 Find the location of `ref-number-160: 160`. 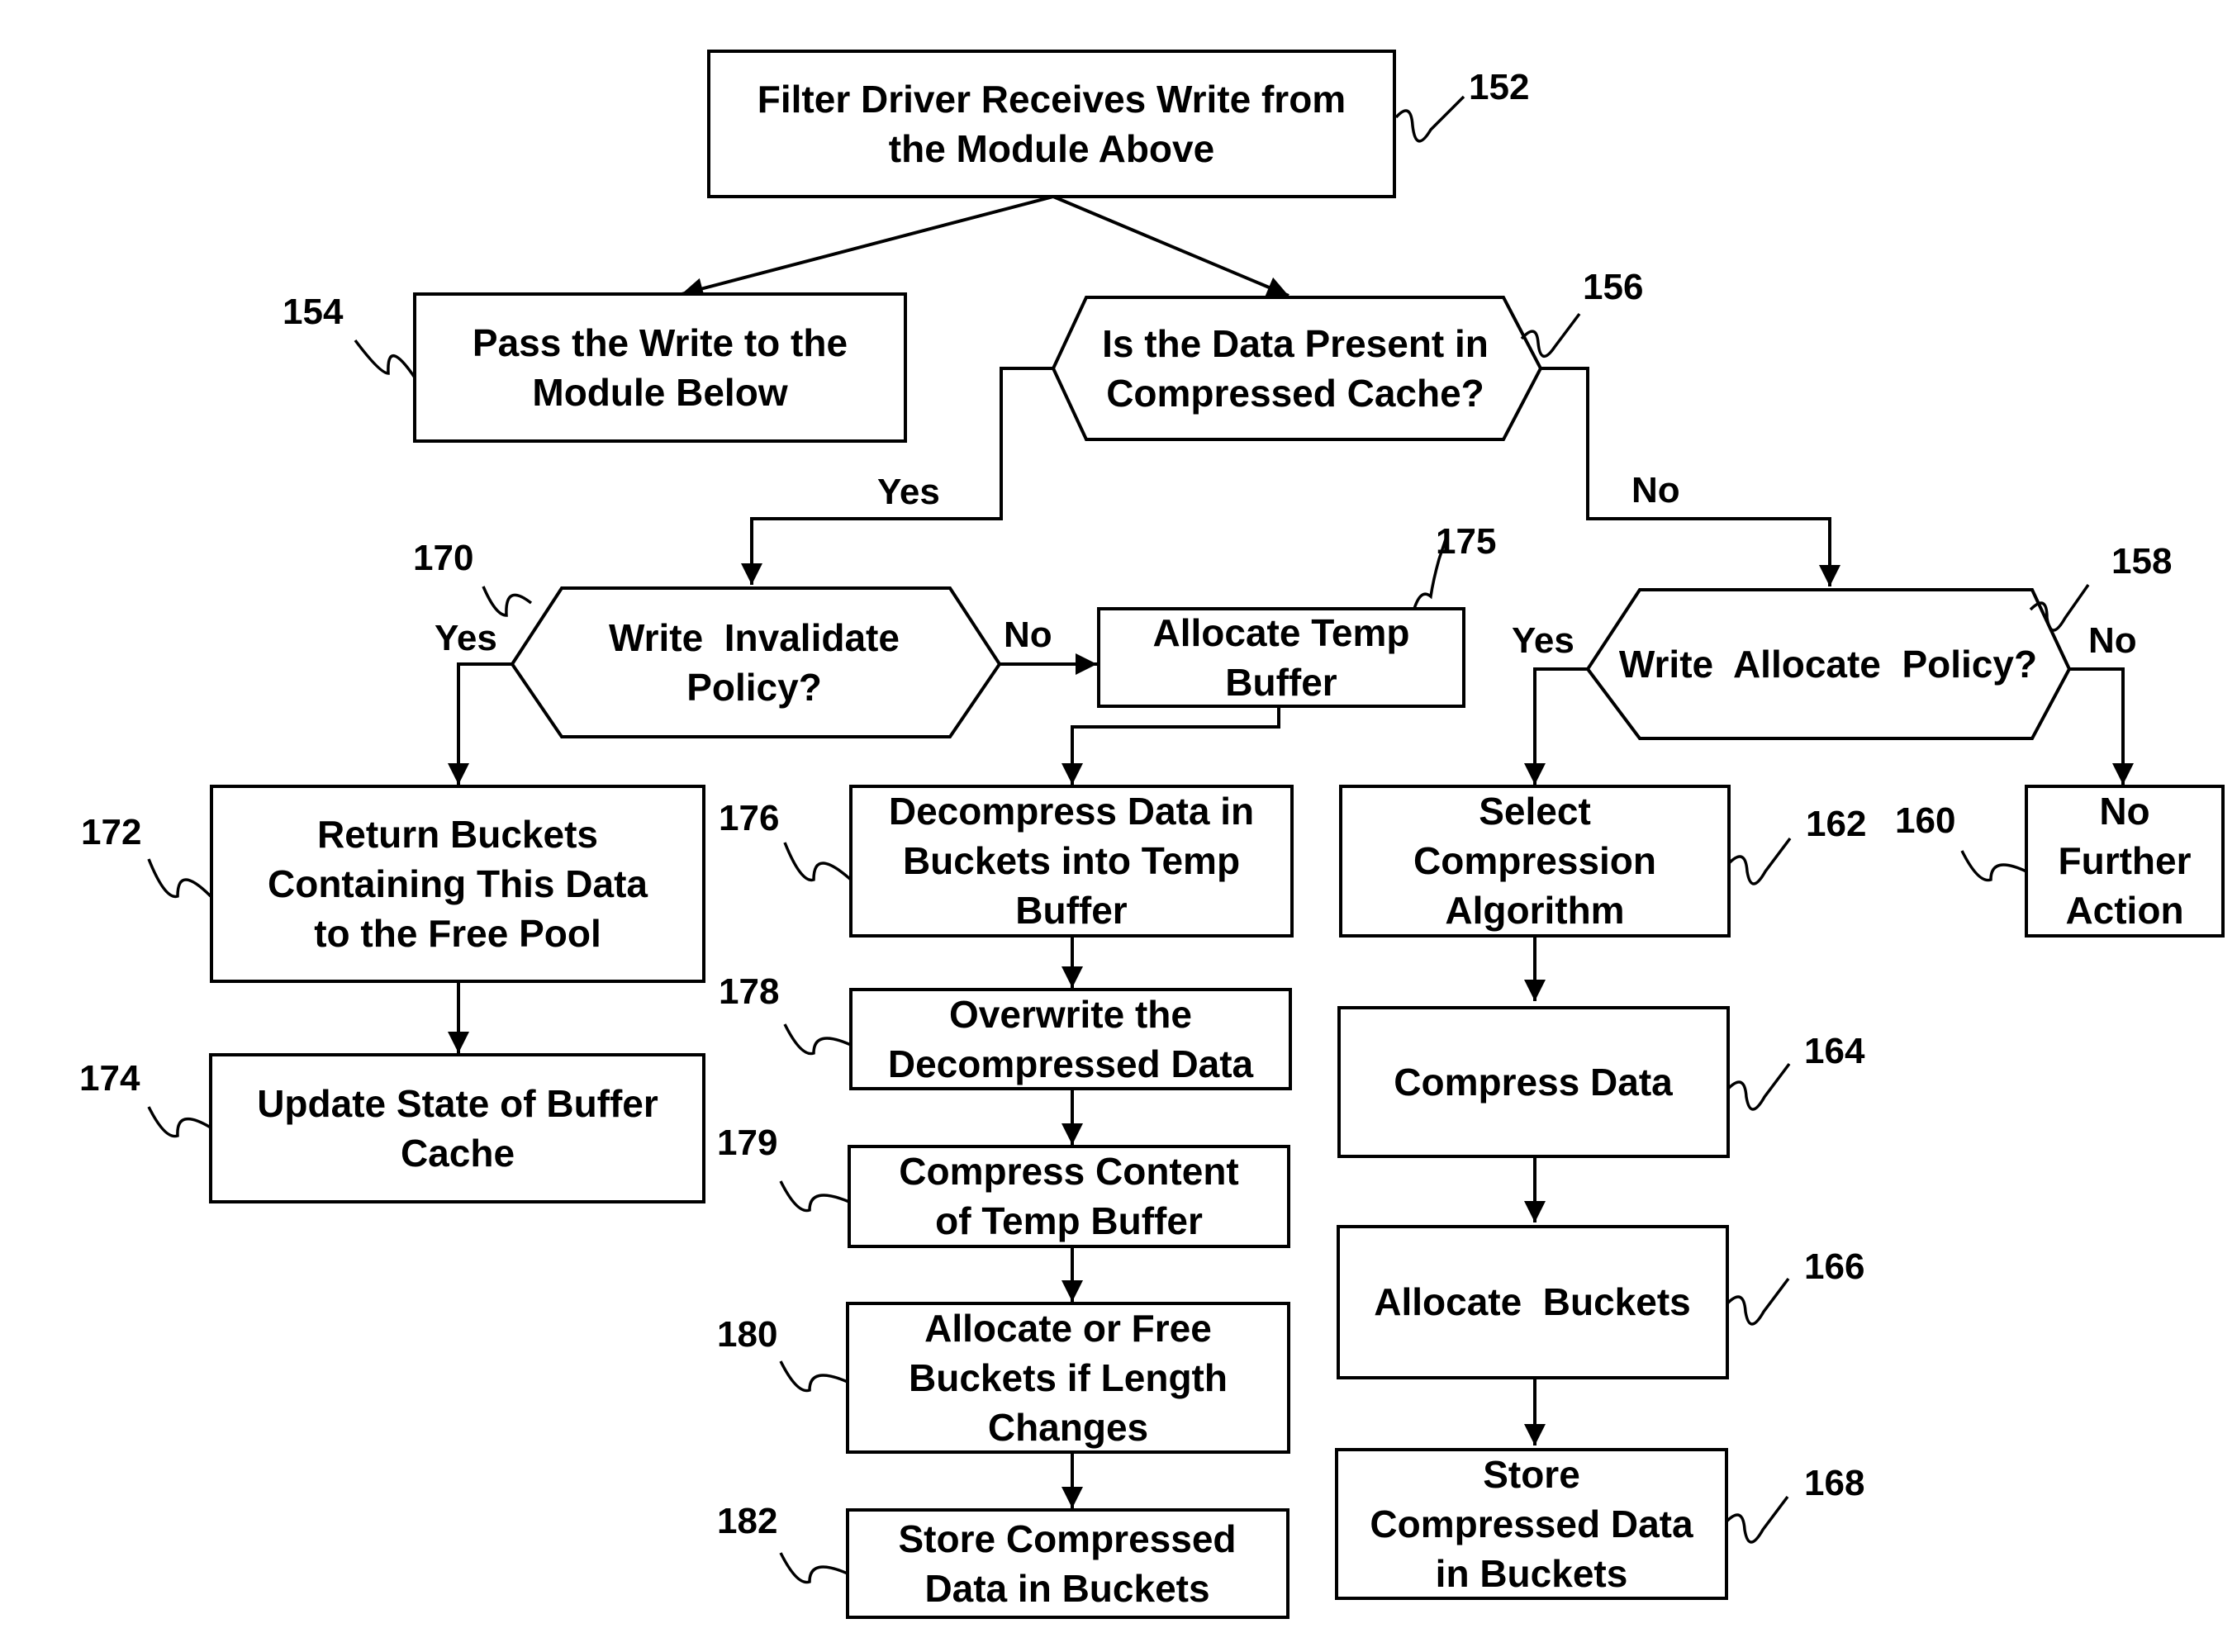

ref-number-160: 160 is located at coordinates (1925, 820).